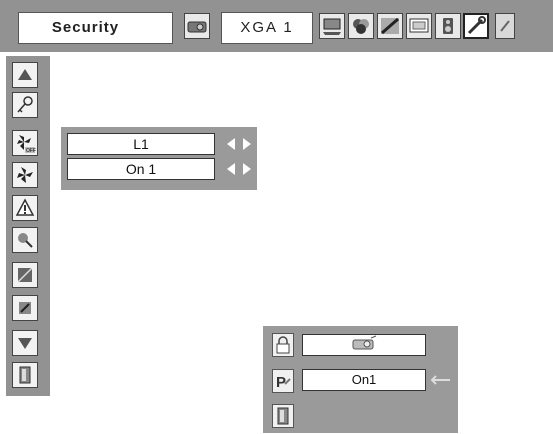 This screenshot has width=553, height=434. I want to click on key-icon, so click(25, 105).